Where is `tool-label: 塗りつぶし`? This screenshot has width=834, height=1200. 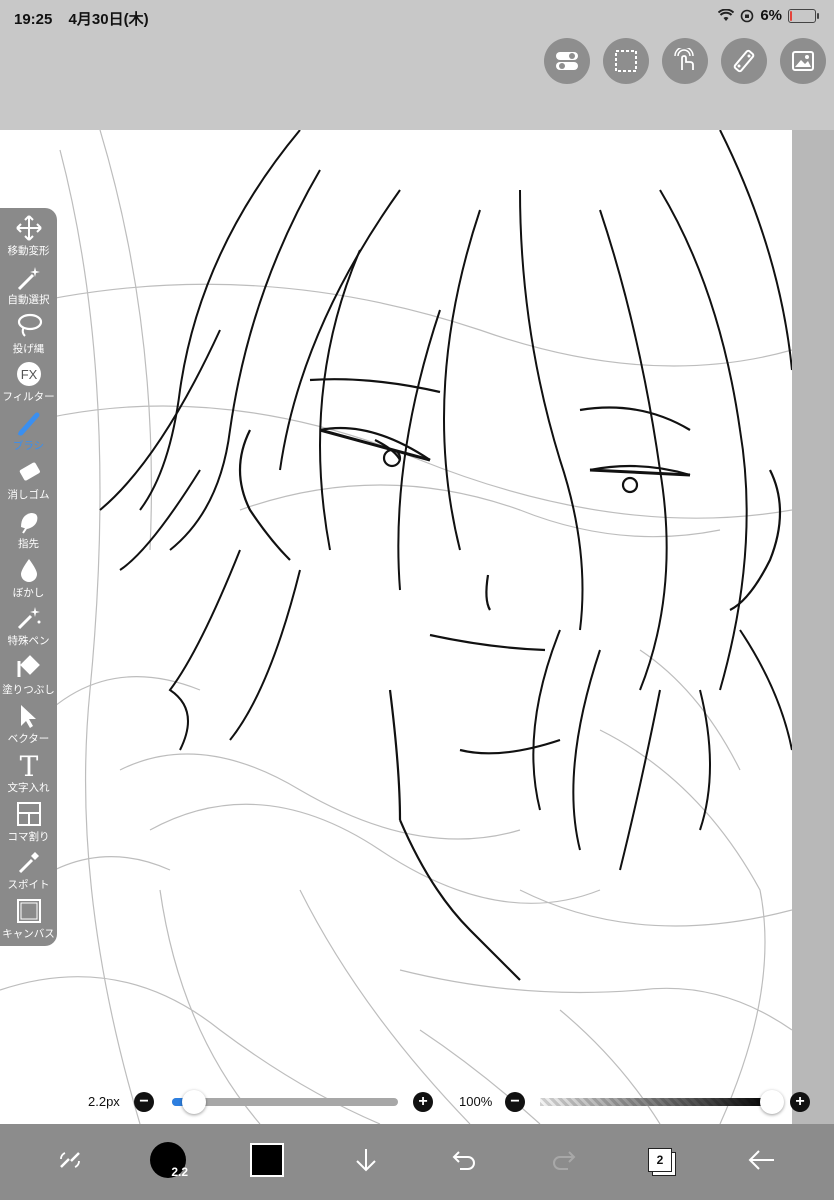
tool-label: 塗りつぶし is located at coordinates (28, 690).